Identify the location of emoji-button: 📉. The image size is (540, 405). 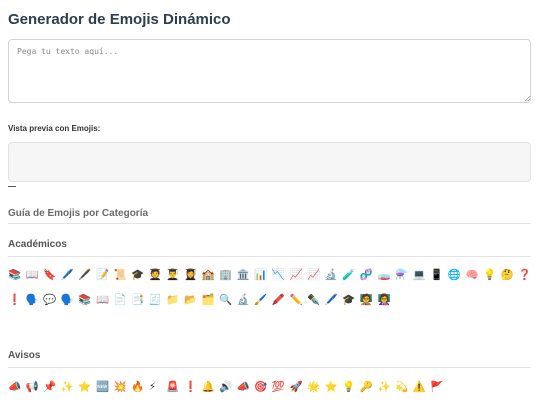
(281, 280).